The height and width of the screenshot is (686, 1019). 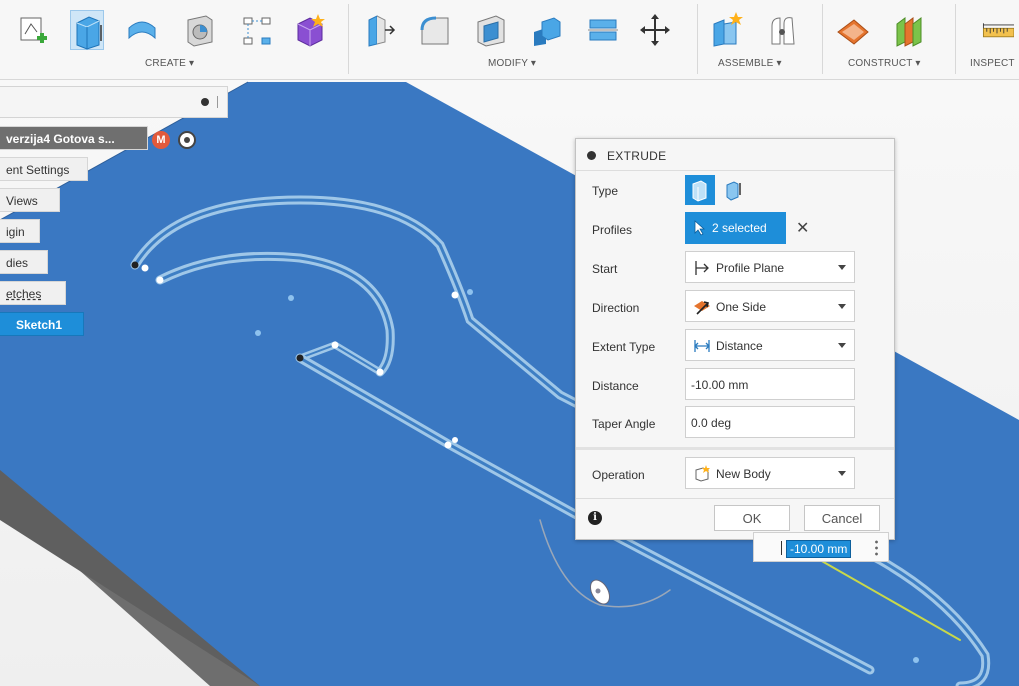 I want to click on offset-plane-icon, so click(x=853, y=30).